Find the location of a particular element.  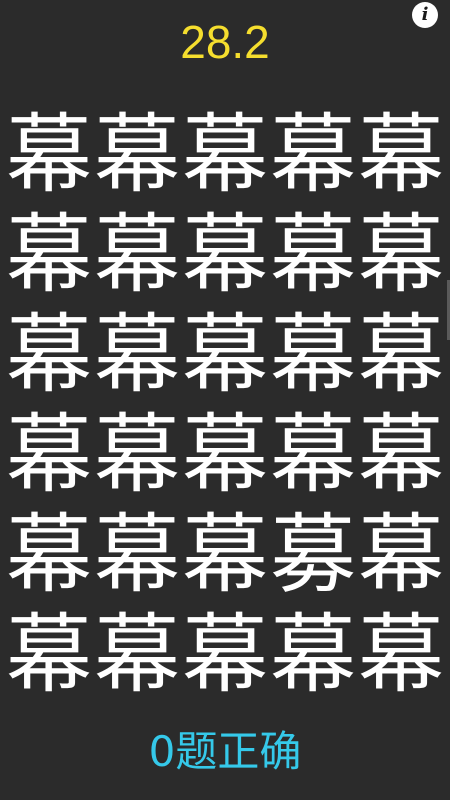

info-icon: i is located at coordinates (425, 15).